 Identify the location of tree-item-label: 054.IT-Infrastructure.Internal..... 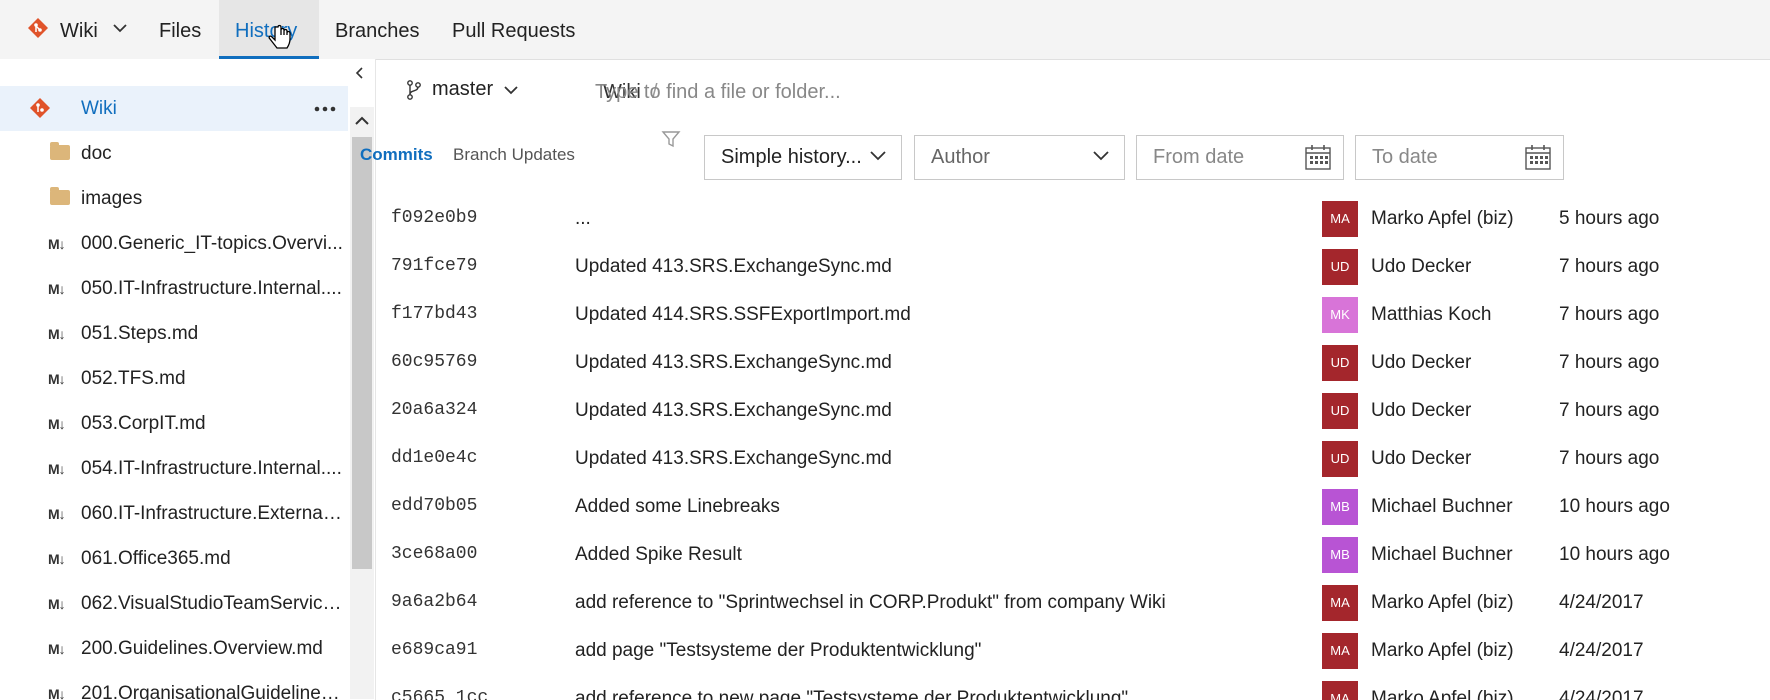
(211, 468).